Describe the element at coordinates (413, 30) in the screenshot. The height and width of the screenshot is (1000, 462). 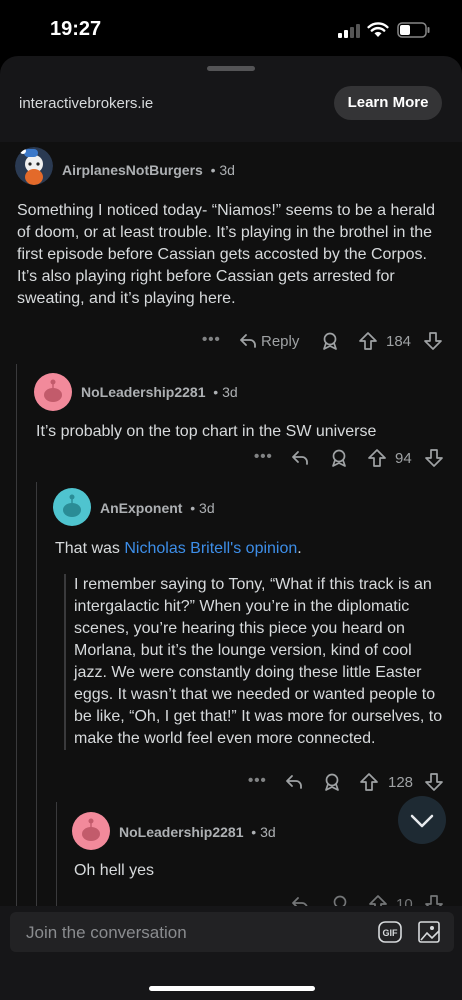
I see `battery-icon` at that location.